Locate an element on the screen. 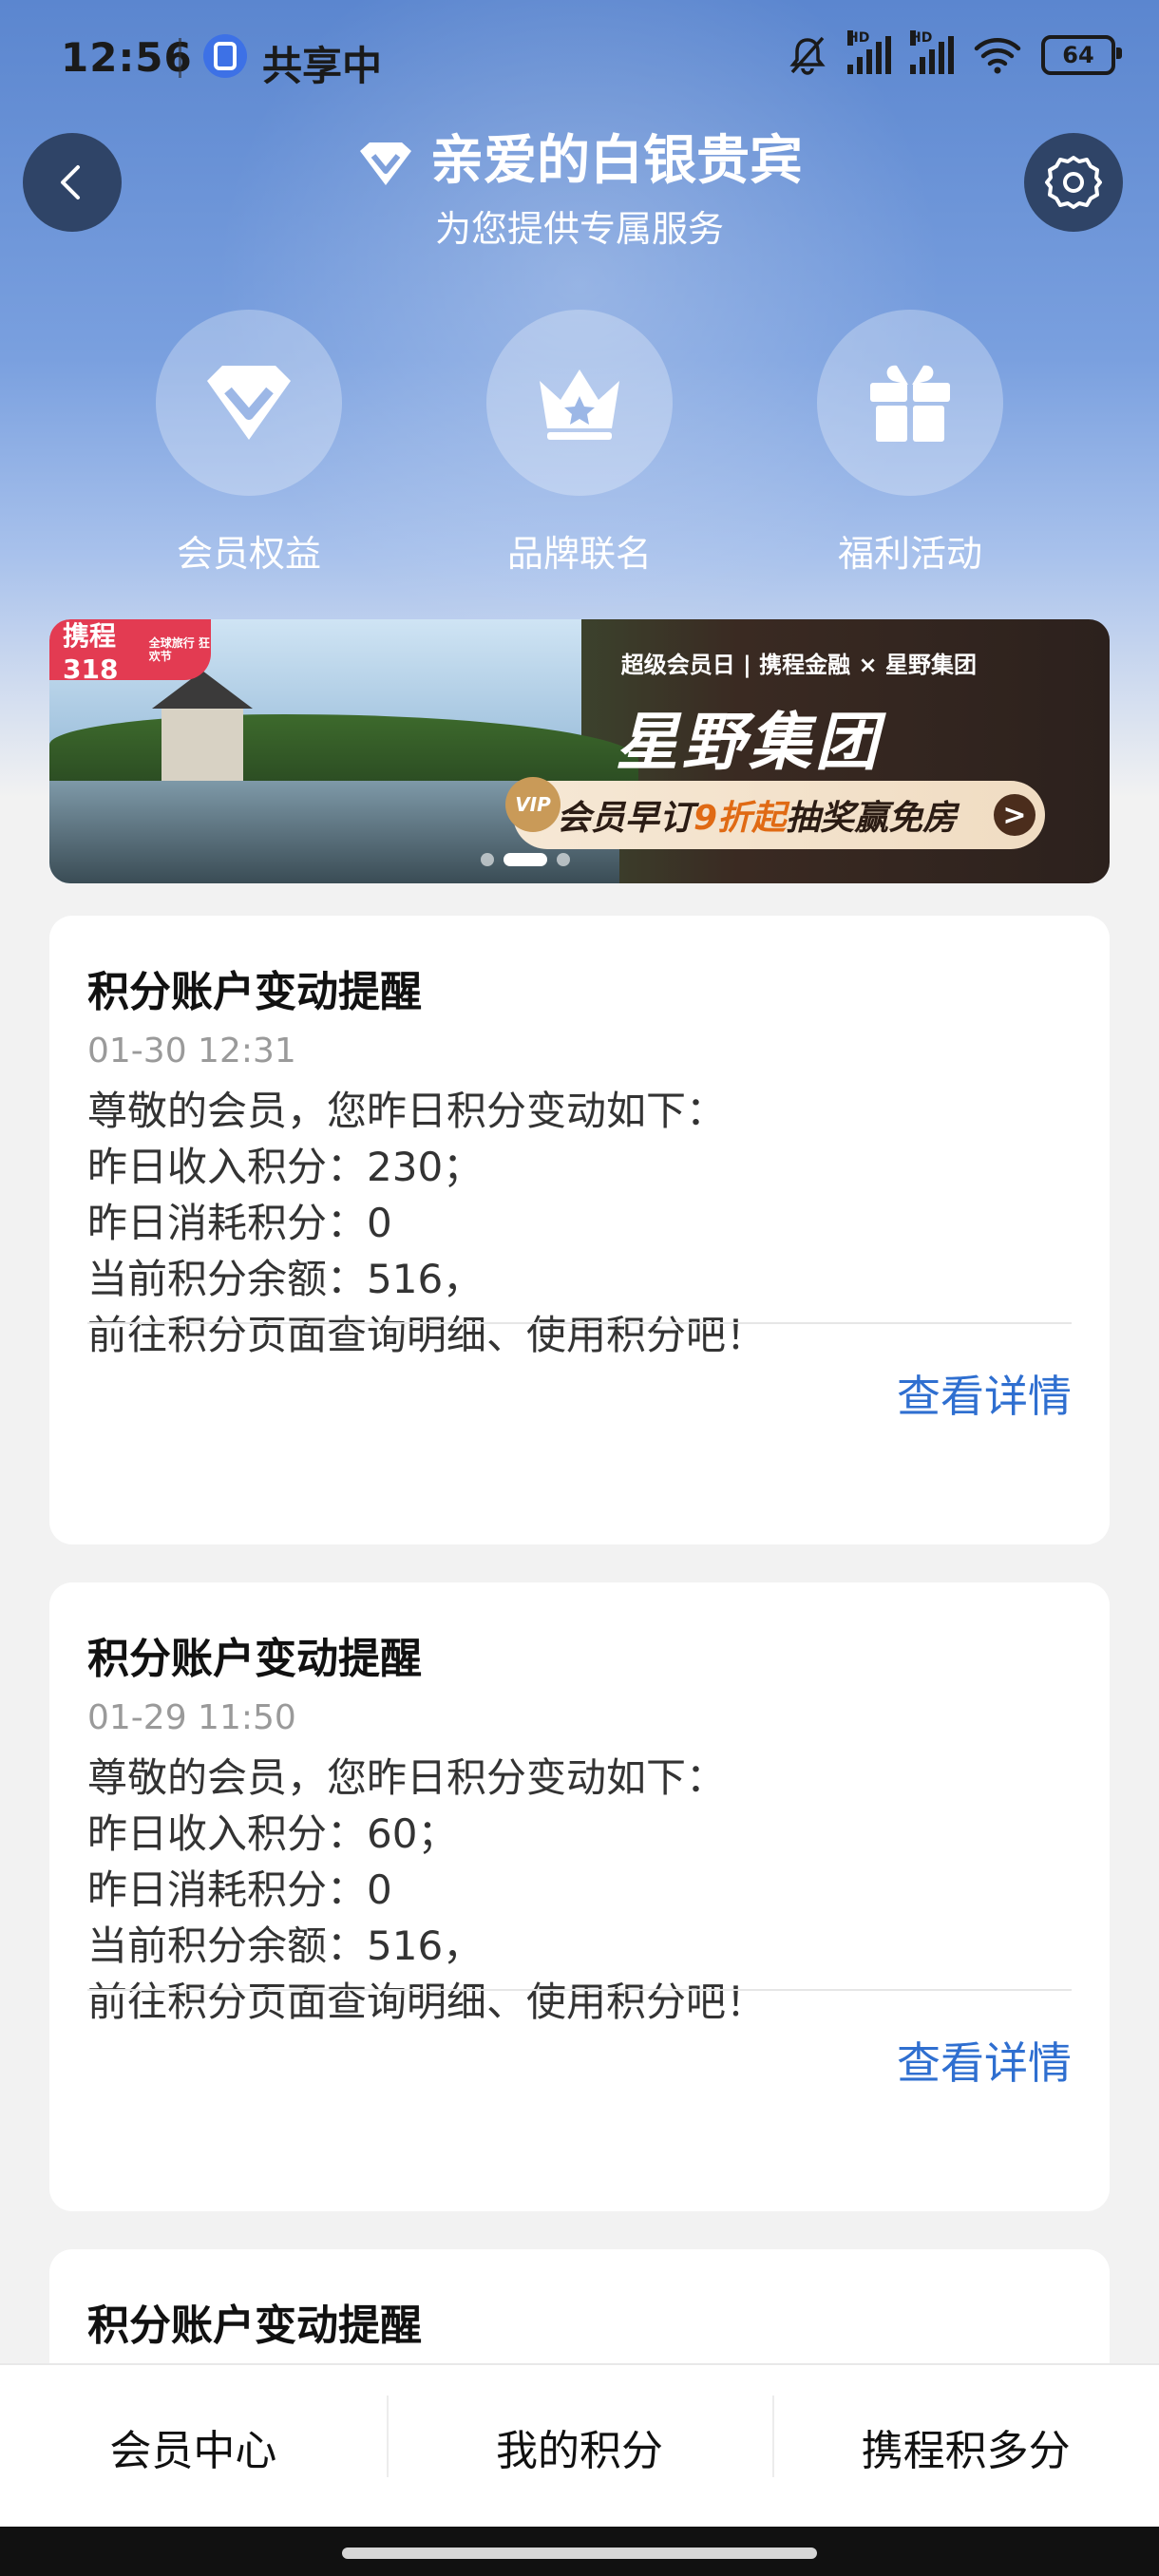  crown-icon is located at coordinates (579, 404).